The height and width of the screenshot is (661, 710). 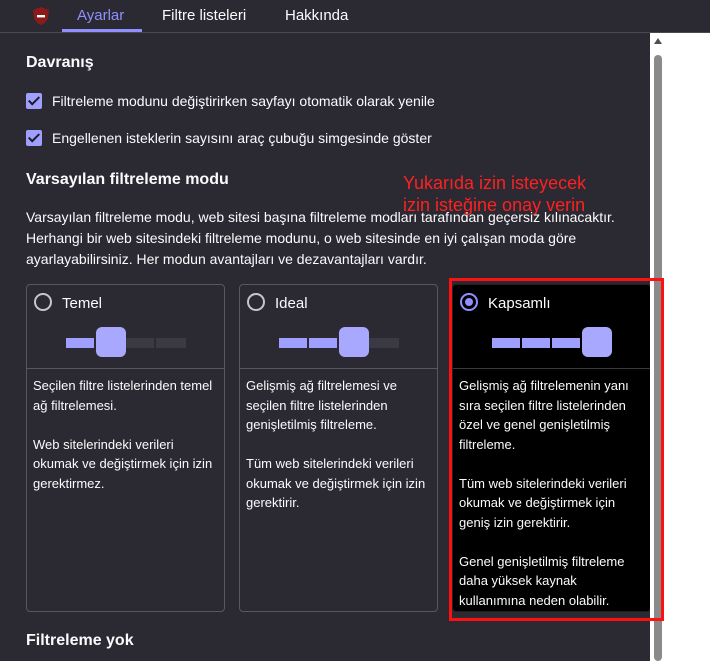 What do you see at coordinates (291, 303) in the screenshot?
I see `optimal-mode-title: Ideal` at bounding box center [291, 303].